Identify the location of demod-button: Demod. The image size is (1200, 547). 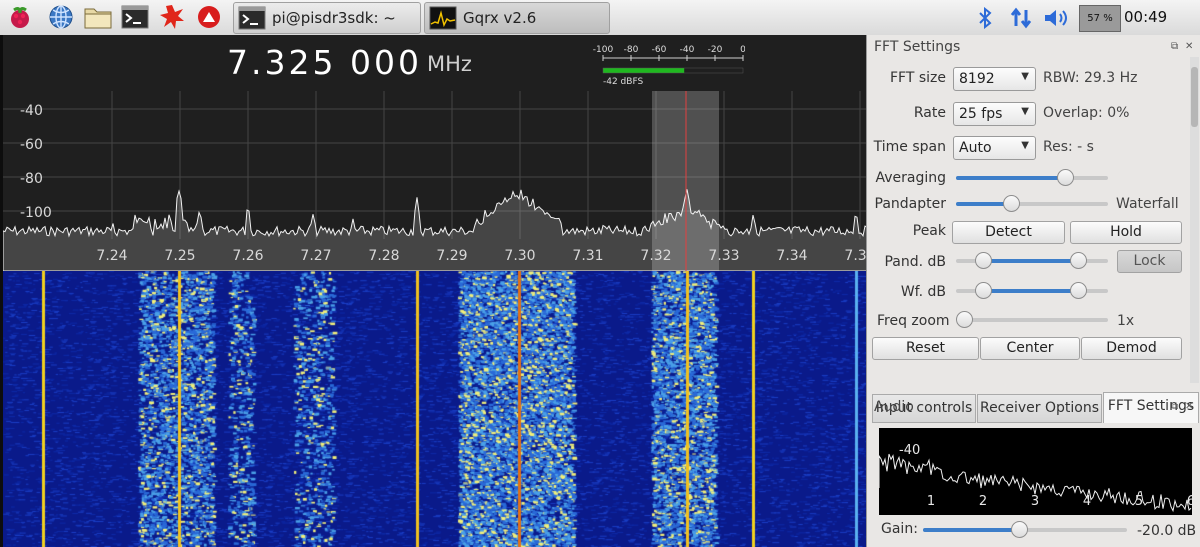
(1131, 348).